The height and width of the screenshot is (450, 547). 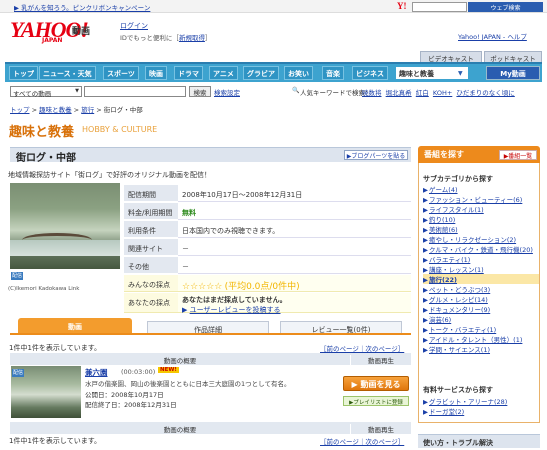 What do you see at coordinates (67, 73) in the screenshot?
I see `cat-tab-news: ニュース・天気` at bounding box center [67, 73].